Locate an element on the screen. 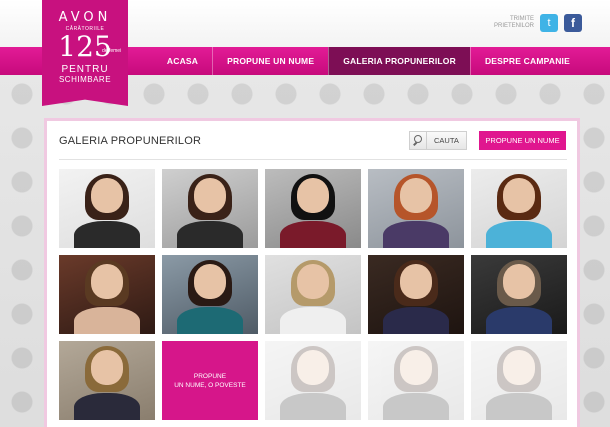 The width and height of the screenshot is (610, 427). logo-schimbare: SCHIMBARE is located at coordinates (85, 79).